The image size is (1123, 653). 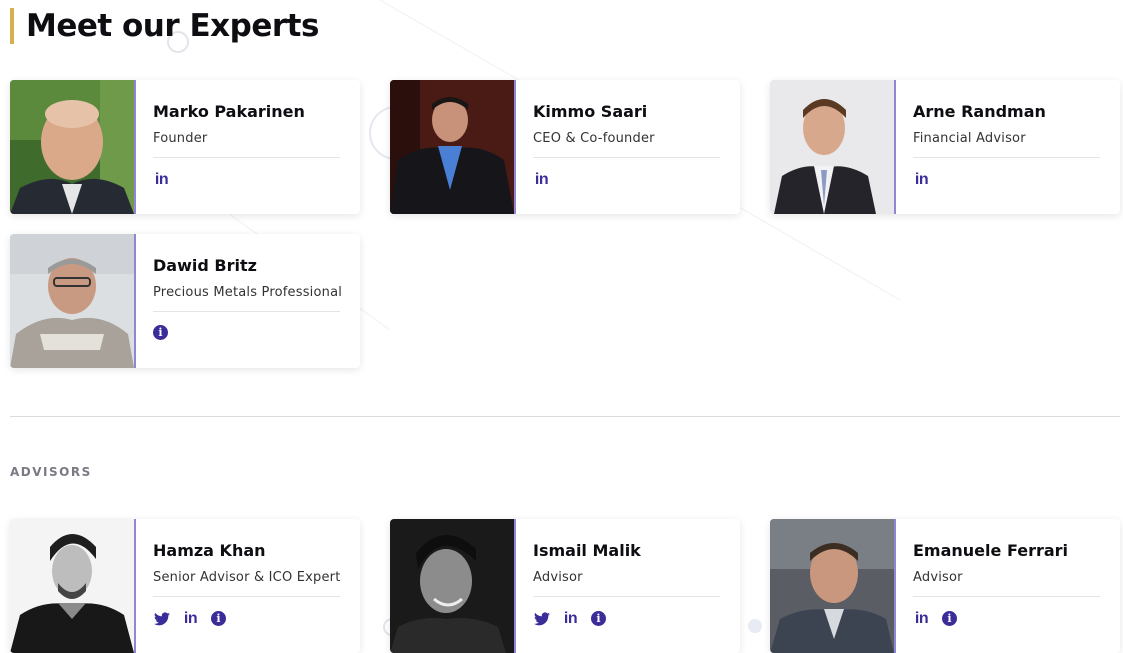 I want to click on member-name: Hamza Khan, so click(x=209, y=550).